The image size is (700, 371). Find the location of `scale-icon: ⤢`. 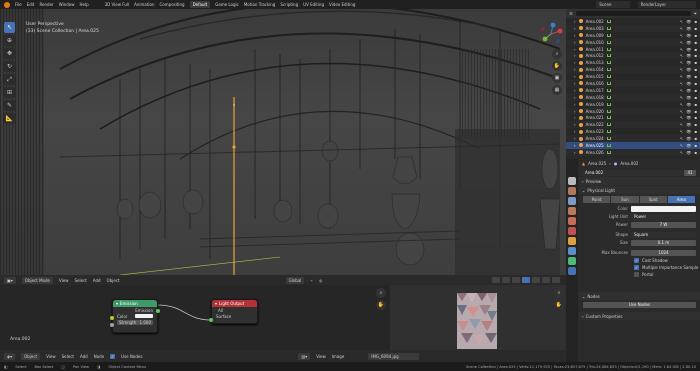

scale-icon: ⤢ is located at coordinates (9, 79).